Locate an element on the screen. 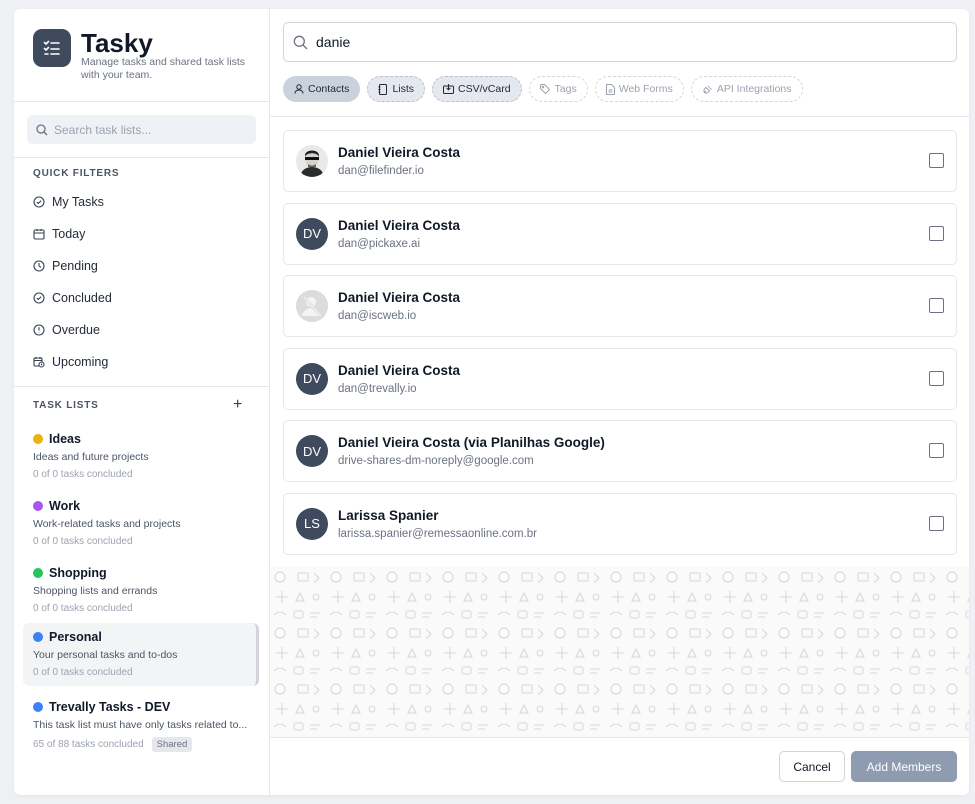 Image resolution: width=975 pixels, height=804 pixels. filter-overdue: Overdue is located at coordinates (66, 330).